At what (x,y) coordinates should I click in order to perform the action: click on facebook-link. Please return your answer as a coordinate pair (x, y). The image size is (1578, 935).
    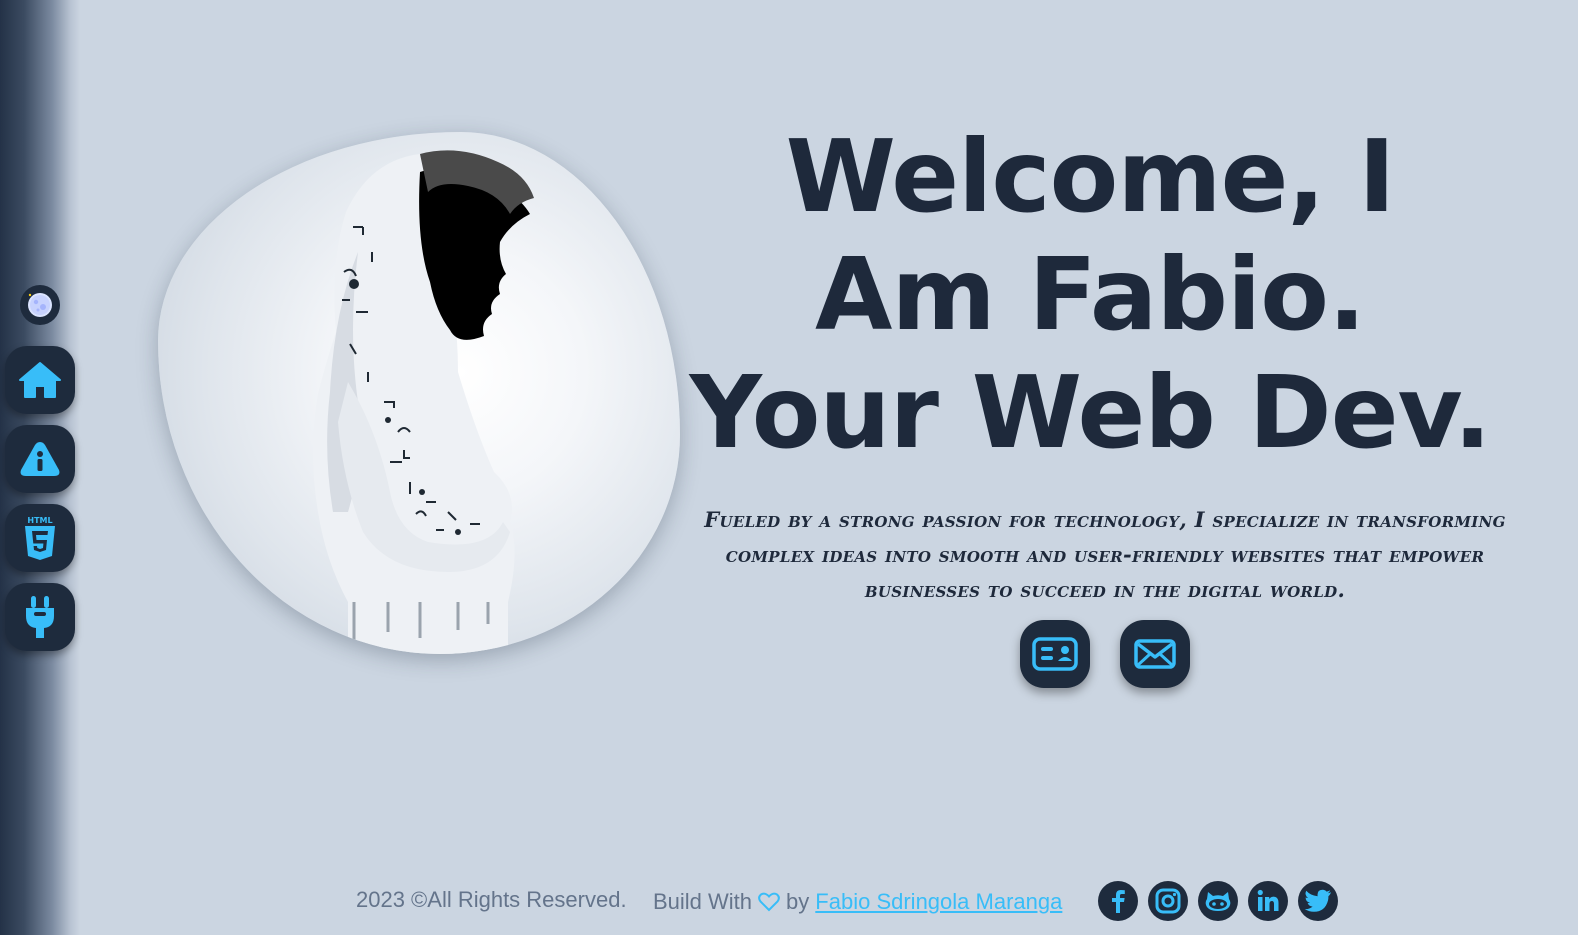
    Looking at the image, I should click on (1118, 901).